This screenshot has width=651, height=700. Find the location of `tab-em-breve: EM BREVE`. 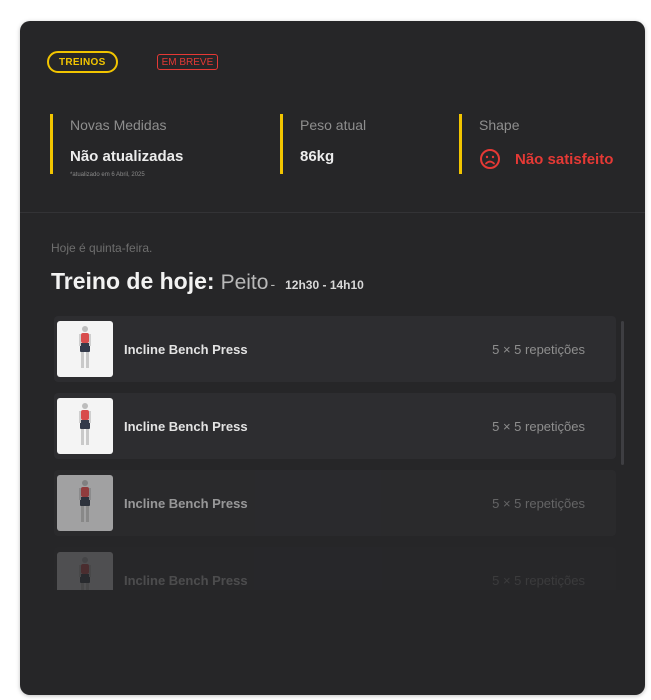

tab-em-breve: EM BREVE is located at coordinates (187, 62).